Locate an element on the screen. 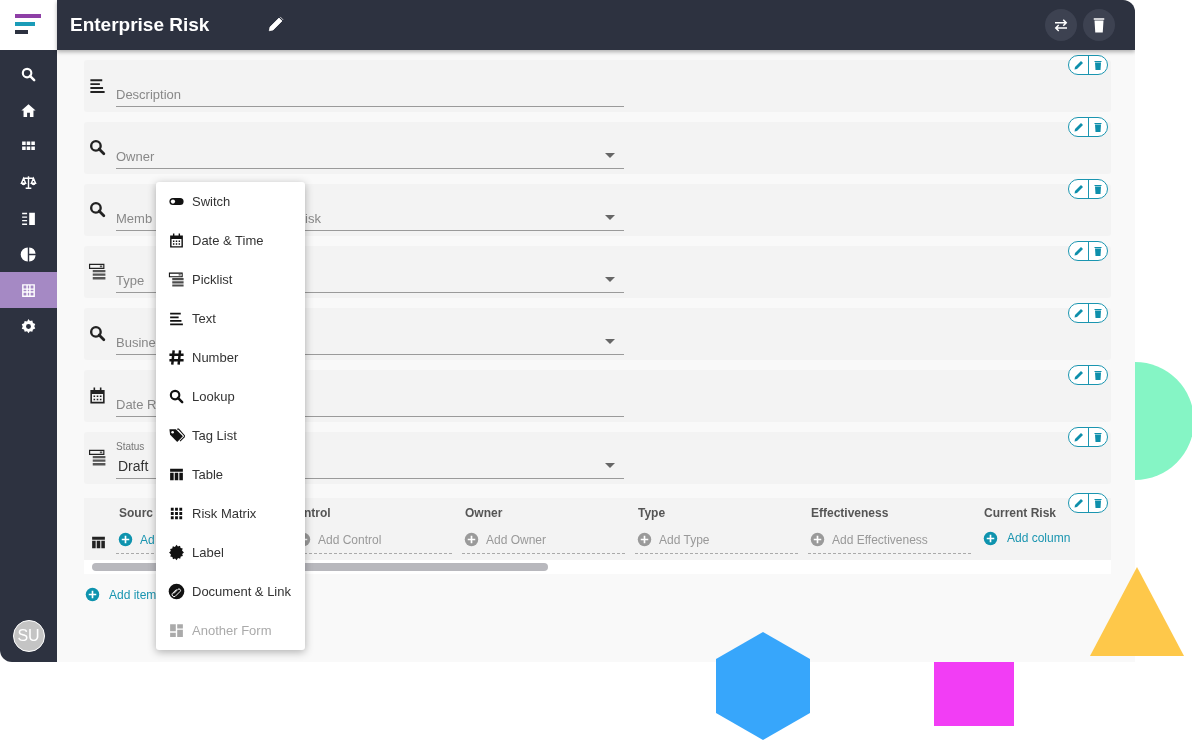 Image resolution: width=1192 pixels, height=742 pixels. layout-icon is located at coordinates (176, 630).